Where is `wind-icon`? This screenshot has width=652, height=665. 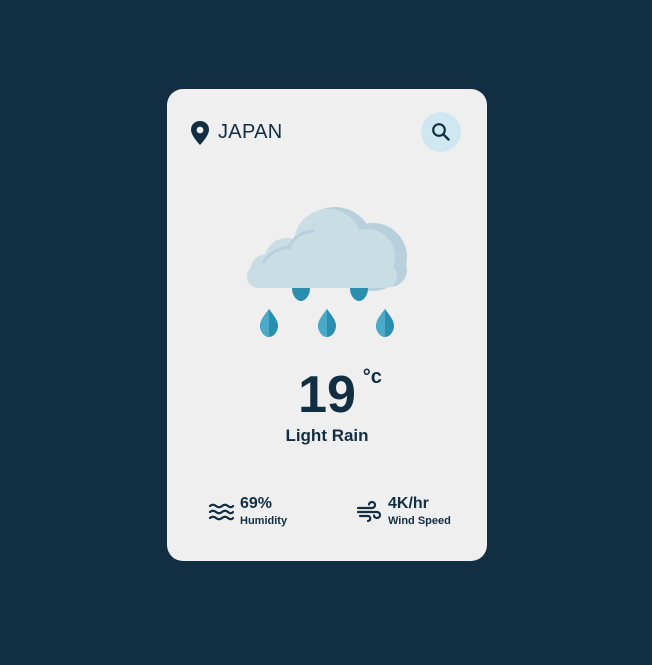 wind-icon is located at coordinates (369, 511).